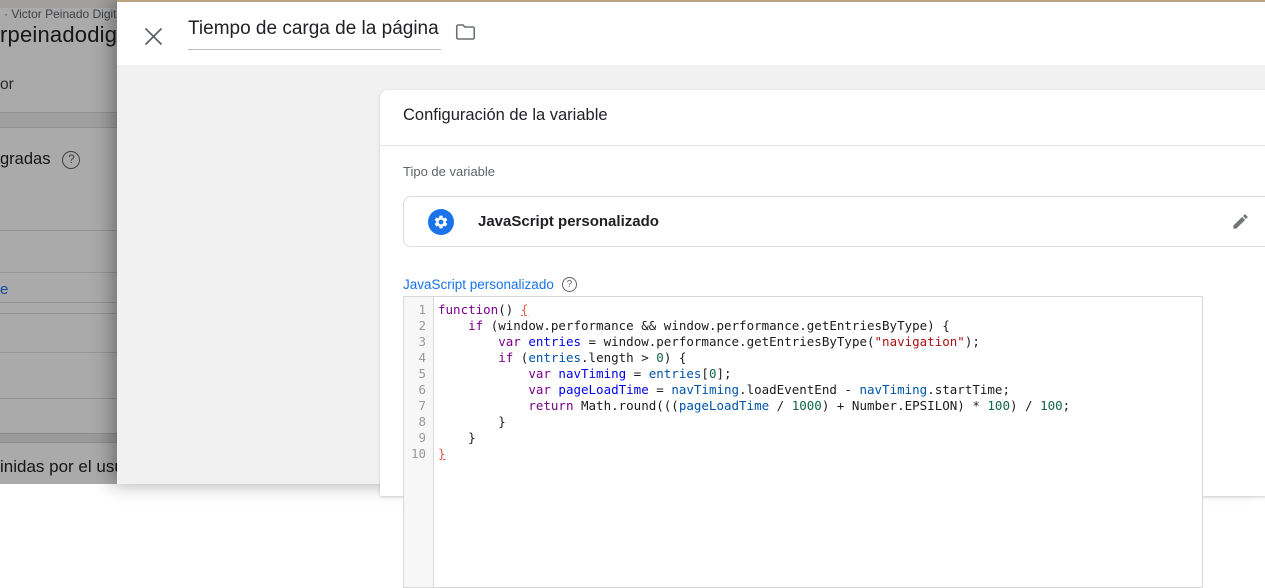  I want to click on folder-icon, so click(465, 32).